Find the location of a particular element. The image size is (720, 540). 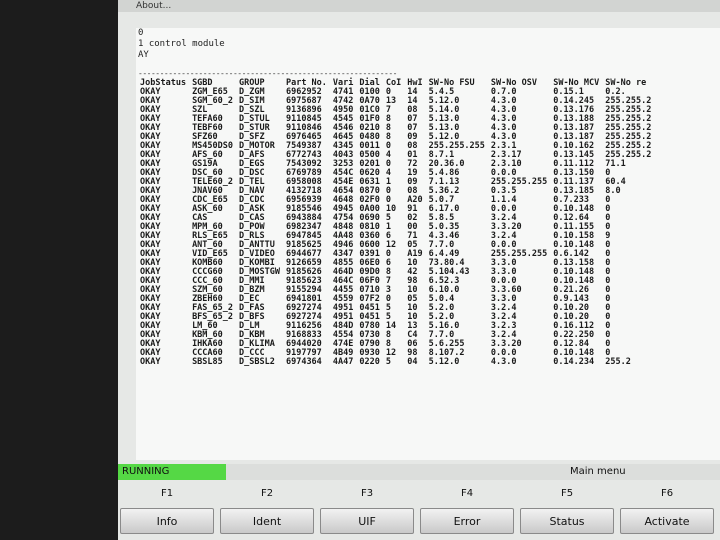

table-cell: OKAY is located at coordinates (150, 362).